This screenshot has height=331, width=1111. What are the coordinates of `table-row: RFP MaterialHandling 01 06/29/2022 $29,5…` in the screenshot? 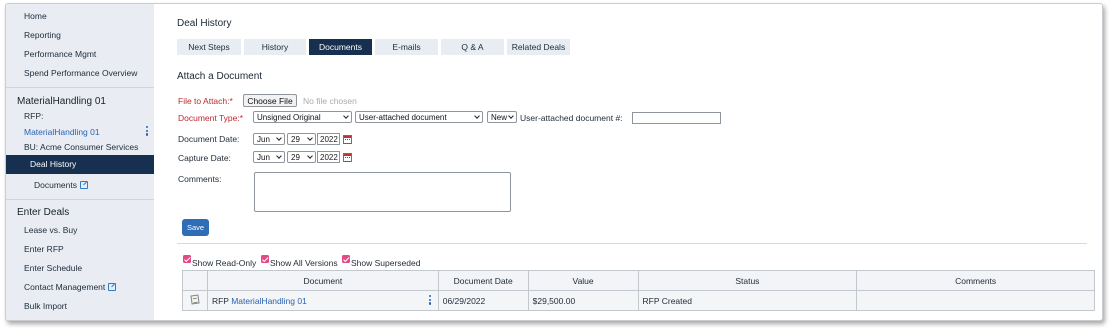 It's located at (638, 300).